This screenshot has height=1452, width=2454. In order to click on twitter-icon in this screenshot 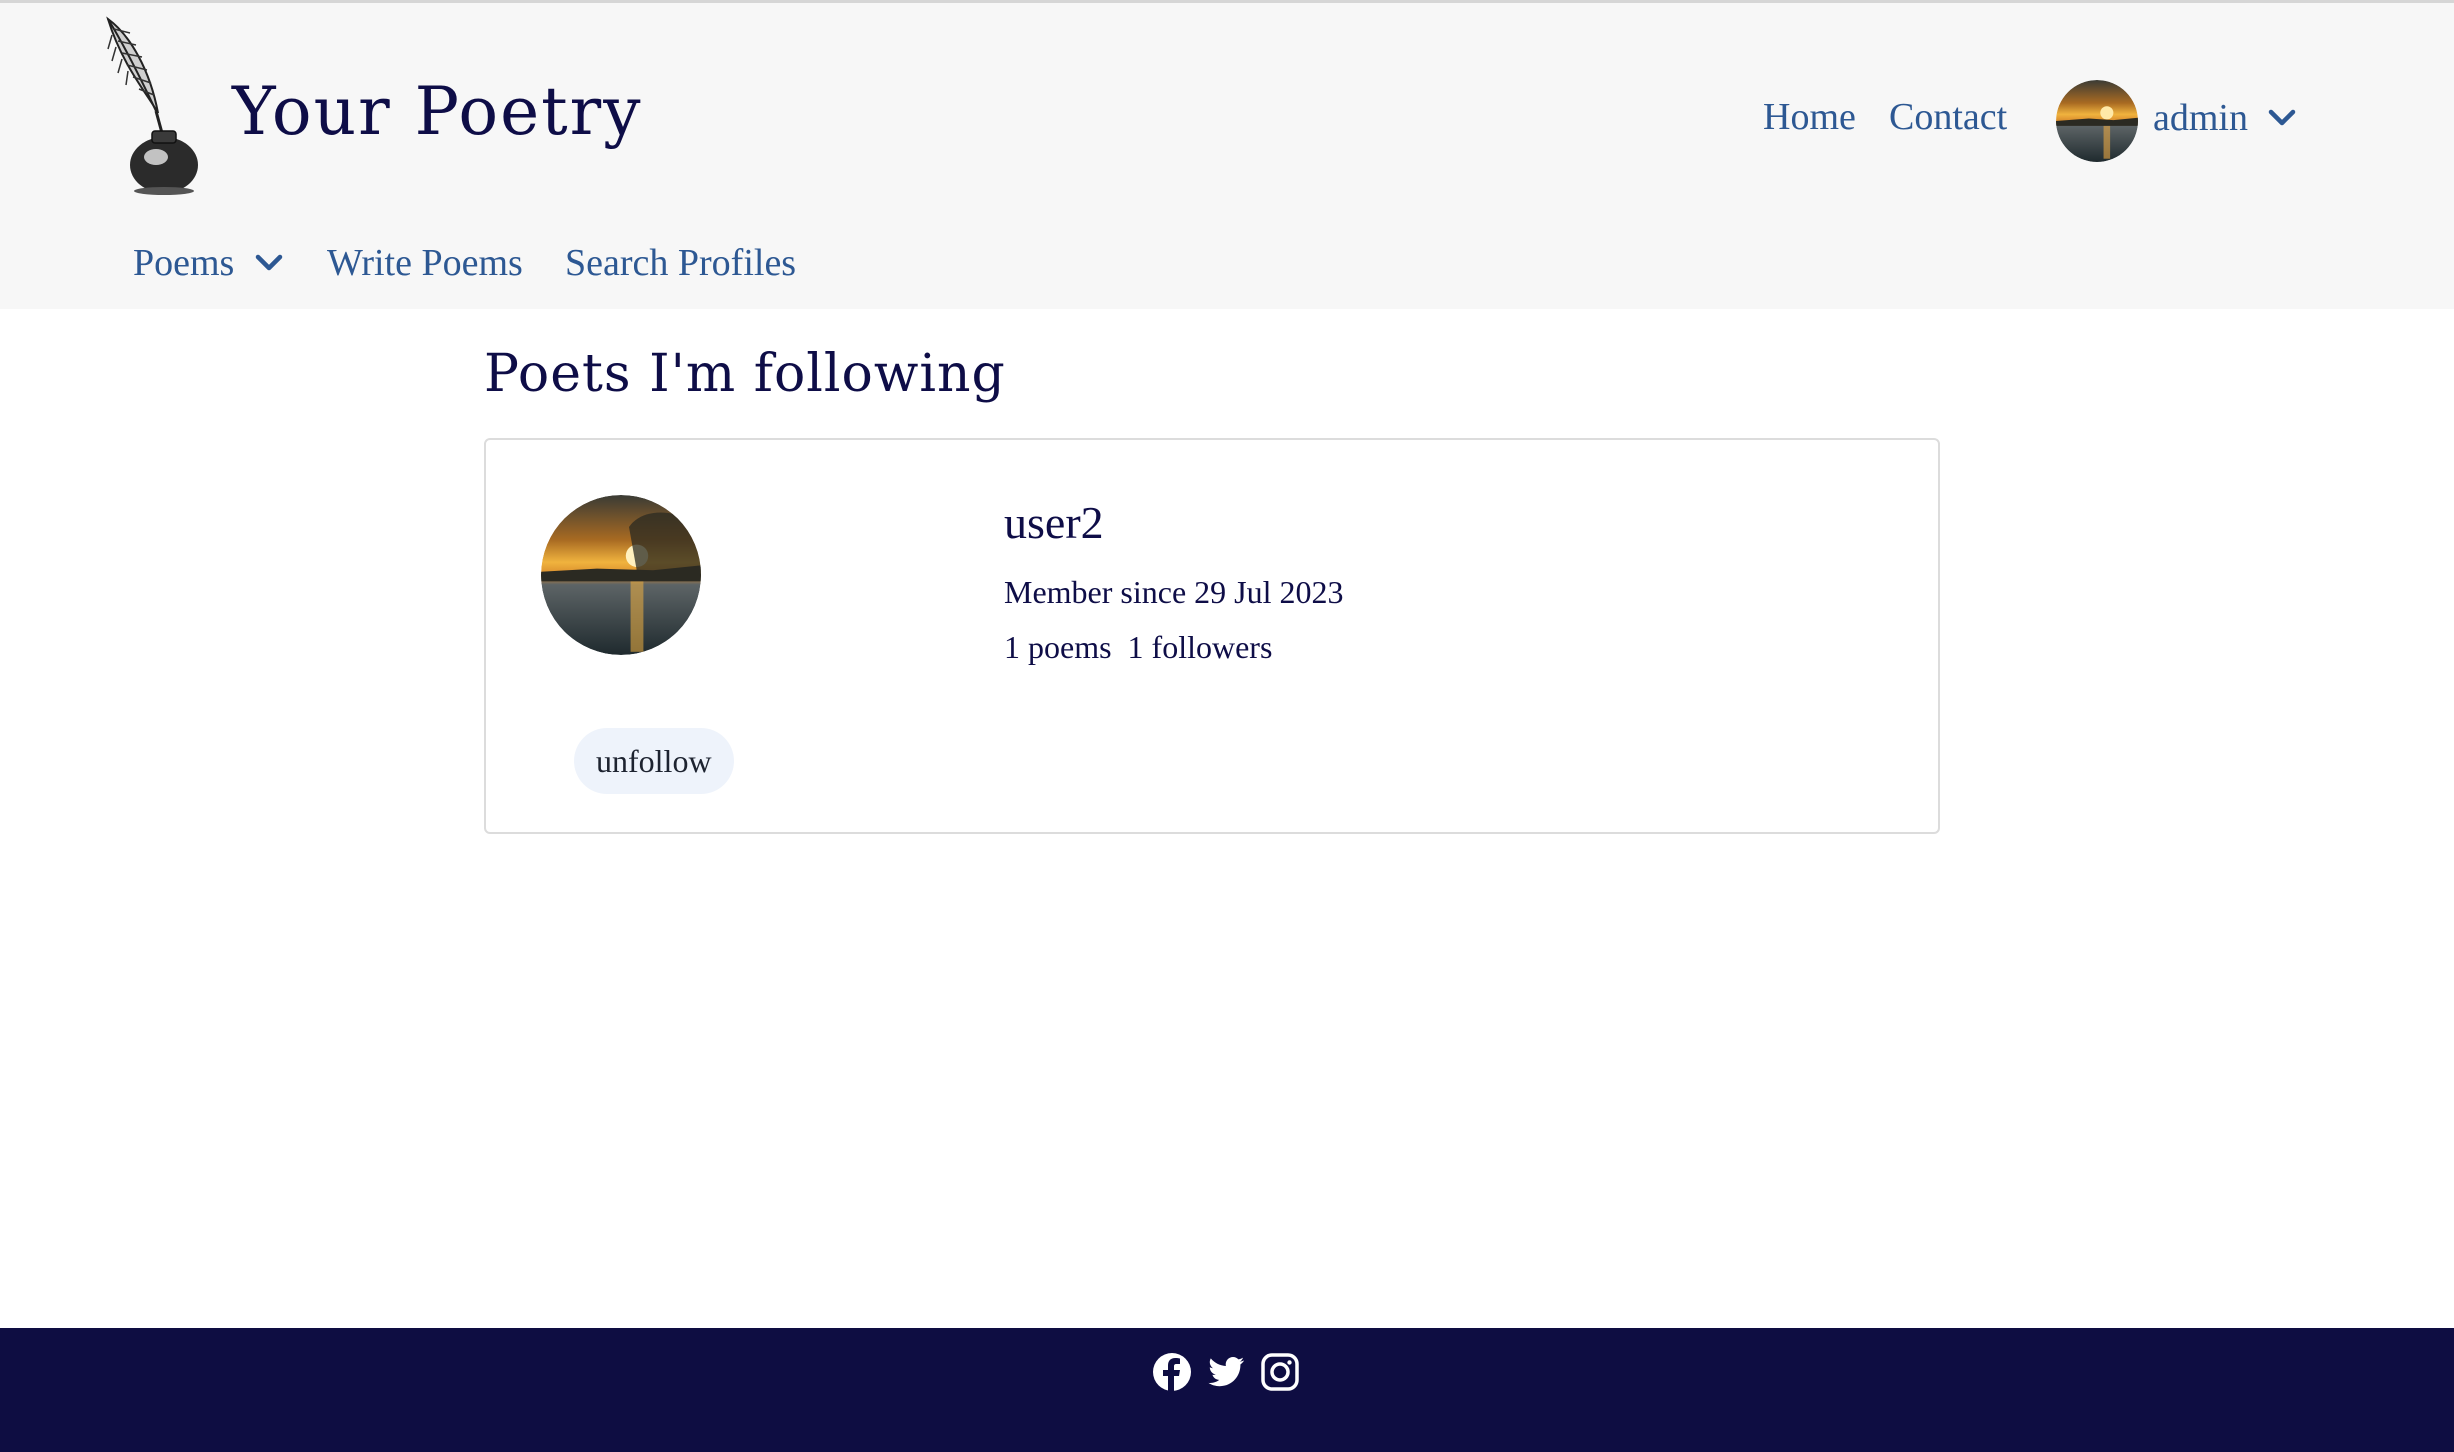, I will do `click(1226, 1372)`.